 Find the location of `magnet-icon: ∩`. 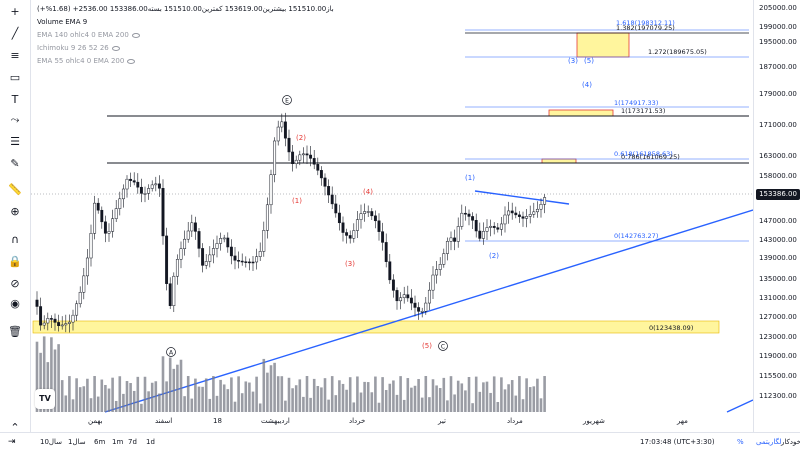

magnet-icon: ∩ is located at coordinates (15, 240).